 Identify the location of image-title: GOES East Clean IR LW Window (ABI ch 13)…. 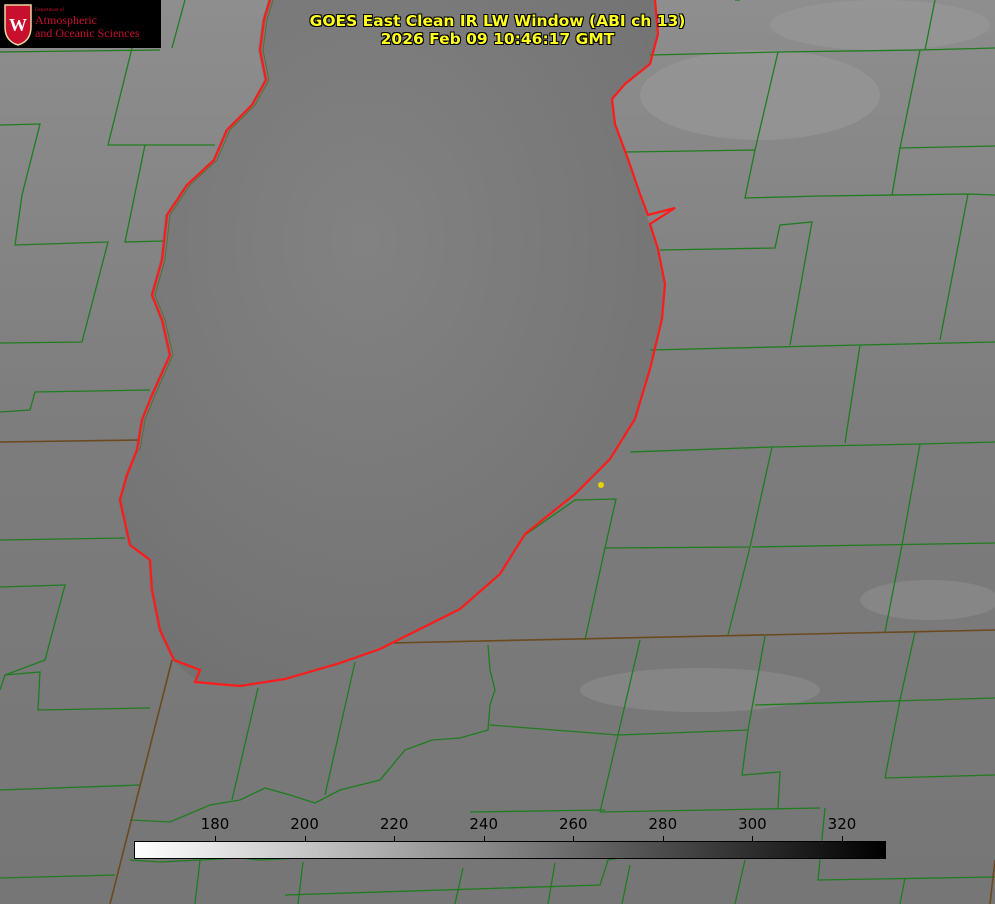
(497, 30).